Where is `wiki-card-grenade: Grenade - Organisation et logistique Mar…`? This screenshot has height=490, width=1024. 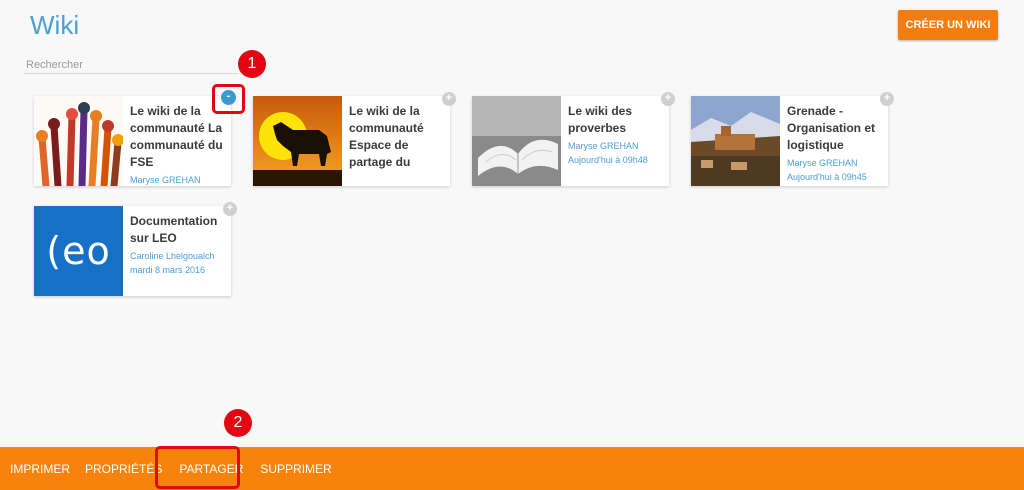 wiki-card-grenade: Grenade - Organisation et logistique Mar… is located at coordinates (792, 139).